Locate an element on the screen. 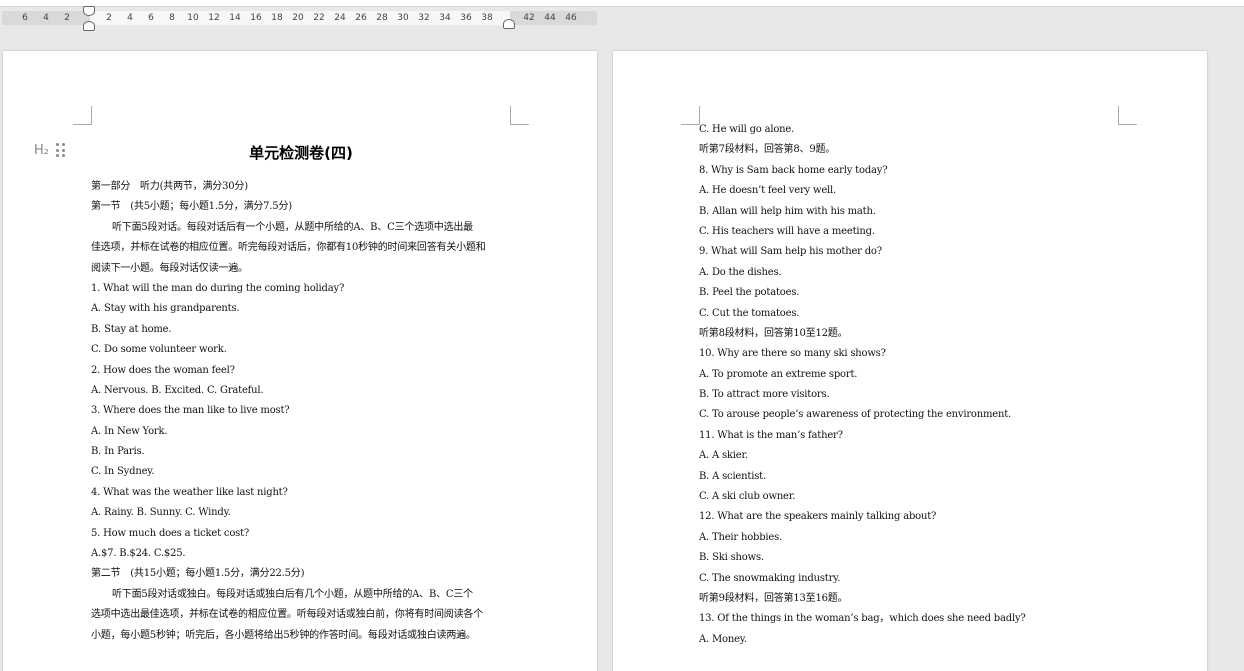  text-line: A. Stay with his grandparents. is located at coordinates (303, 309).